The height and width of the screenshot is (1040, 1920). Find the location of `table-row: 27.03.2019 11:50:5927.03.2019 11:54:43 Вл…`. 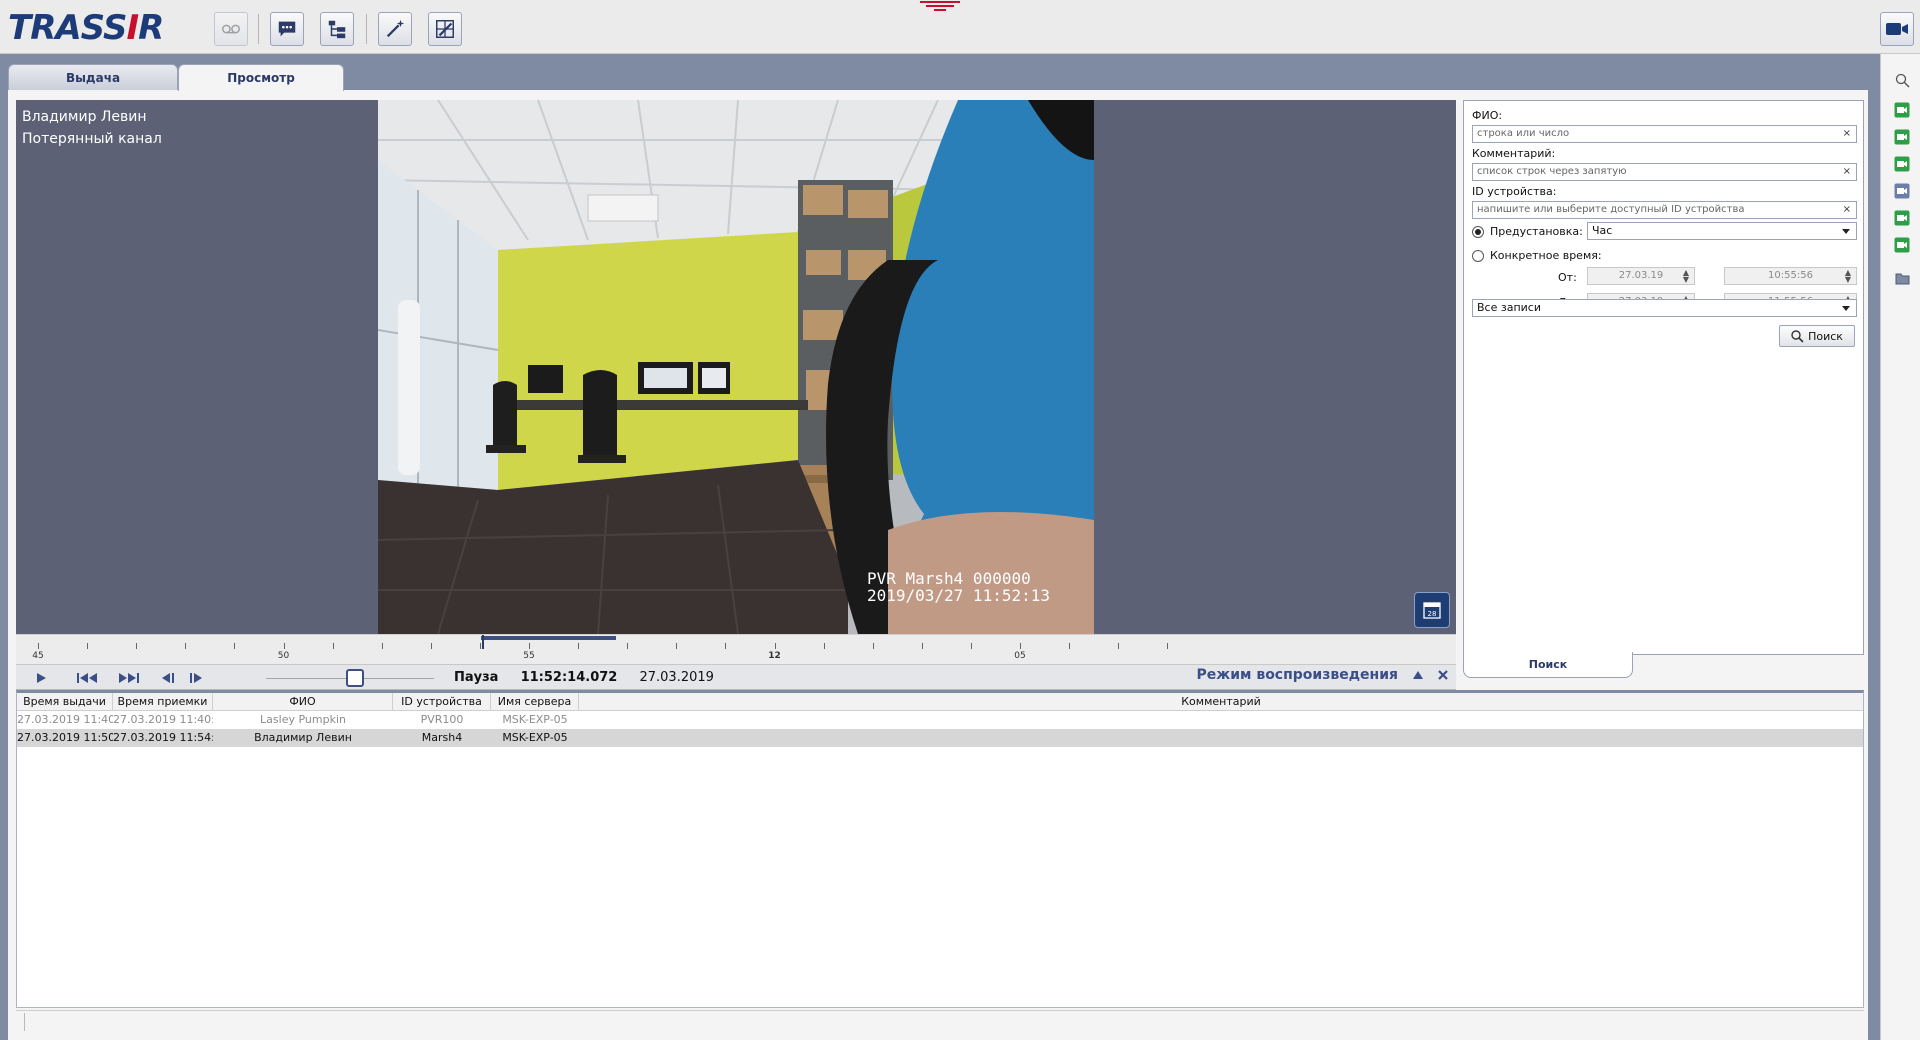

table-row: 27.03.2019 11:50:5927.03.2019 11:54:43 Вл… is located at coordinates (940, 738).